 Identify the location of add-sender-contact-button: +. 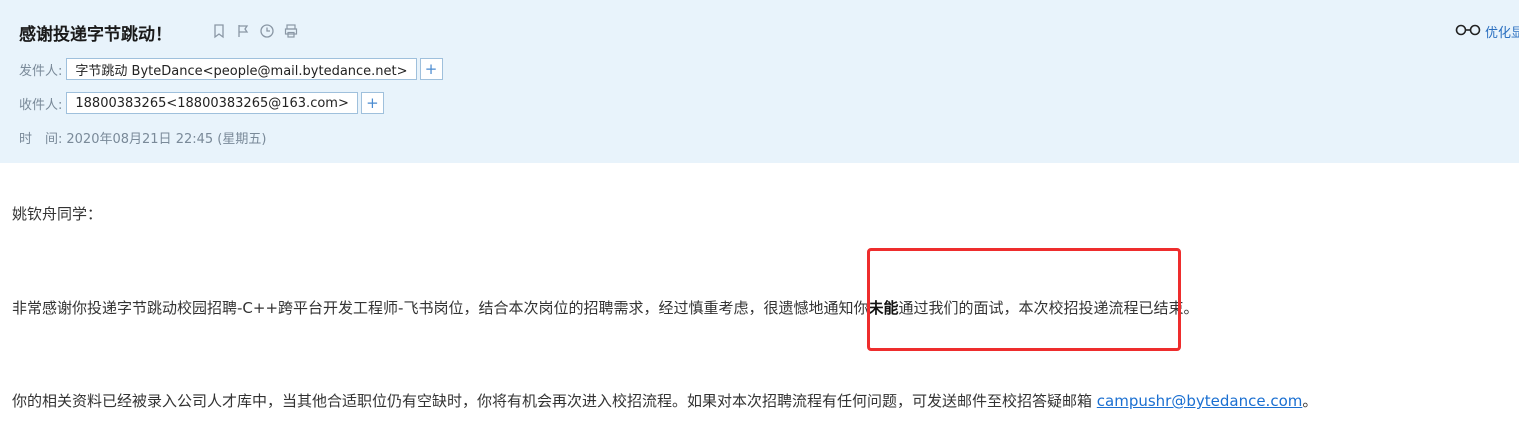
(431, 69).